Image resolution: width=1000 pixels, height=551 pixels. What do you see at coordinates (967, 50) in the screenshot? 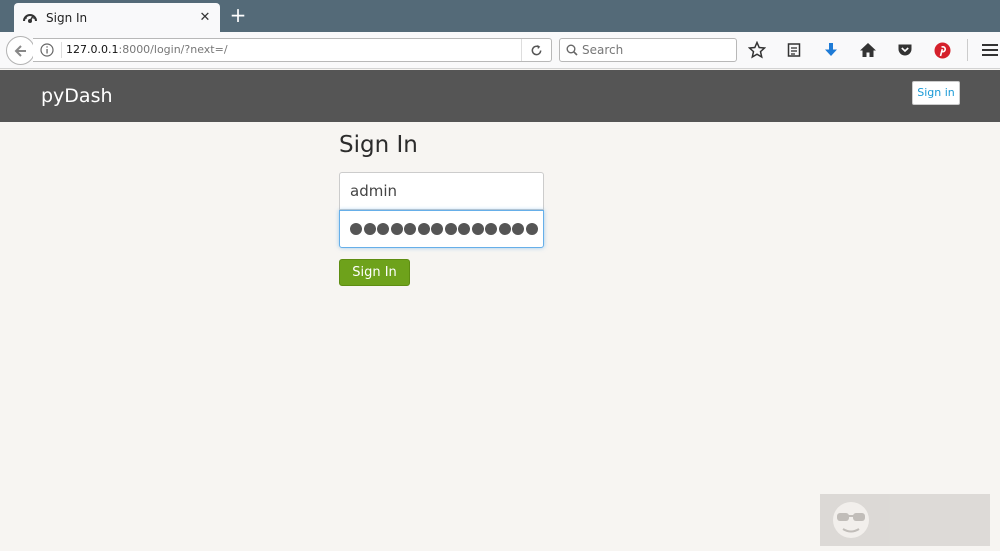
I see `toolbar-divider` at bounding box center [967, 50].